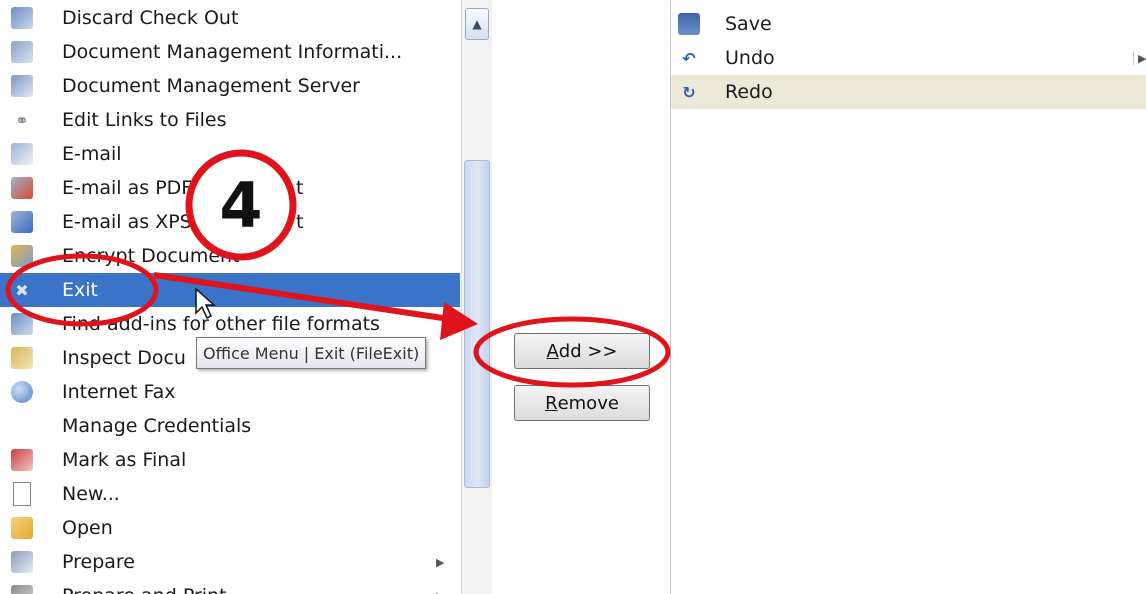 The height and width of the screenshot is (594, 1146). Describe the element at coordinates (582, 403) in the screenshot. I see `remove-button: Remove` at that location.